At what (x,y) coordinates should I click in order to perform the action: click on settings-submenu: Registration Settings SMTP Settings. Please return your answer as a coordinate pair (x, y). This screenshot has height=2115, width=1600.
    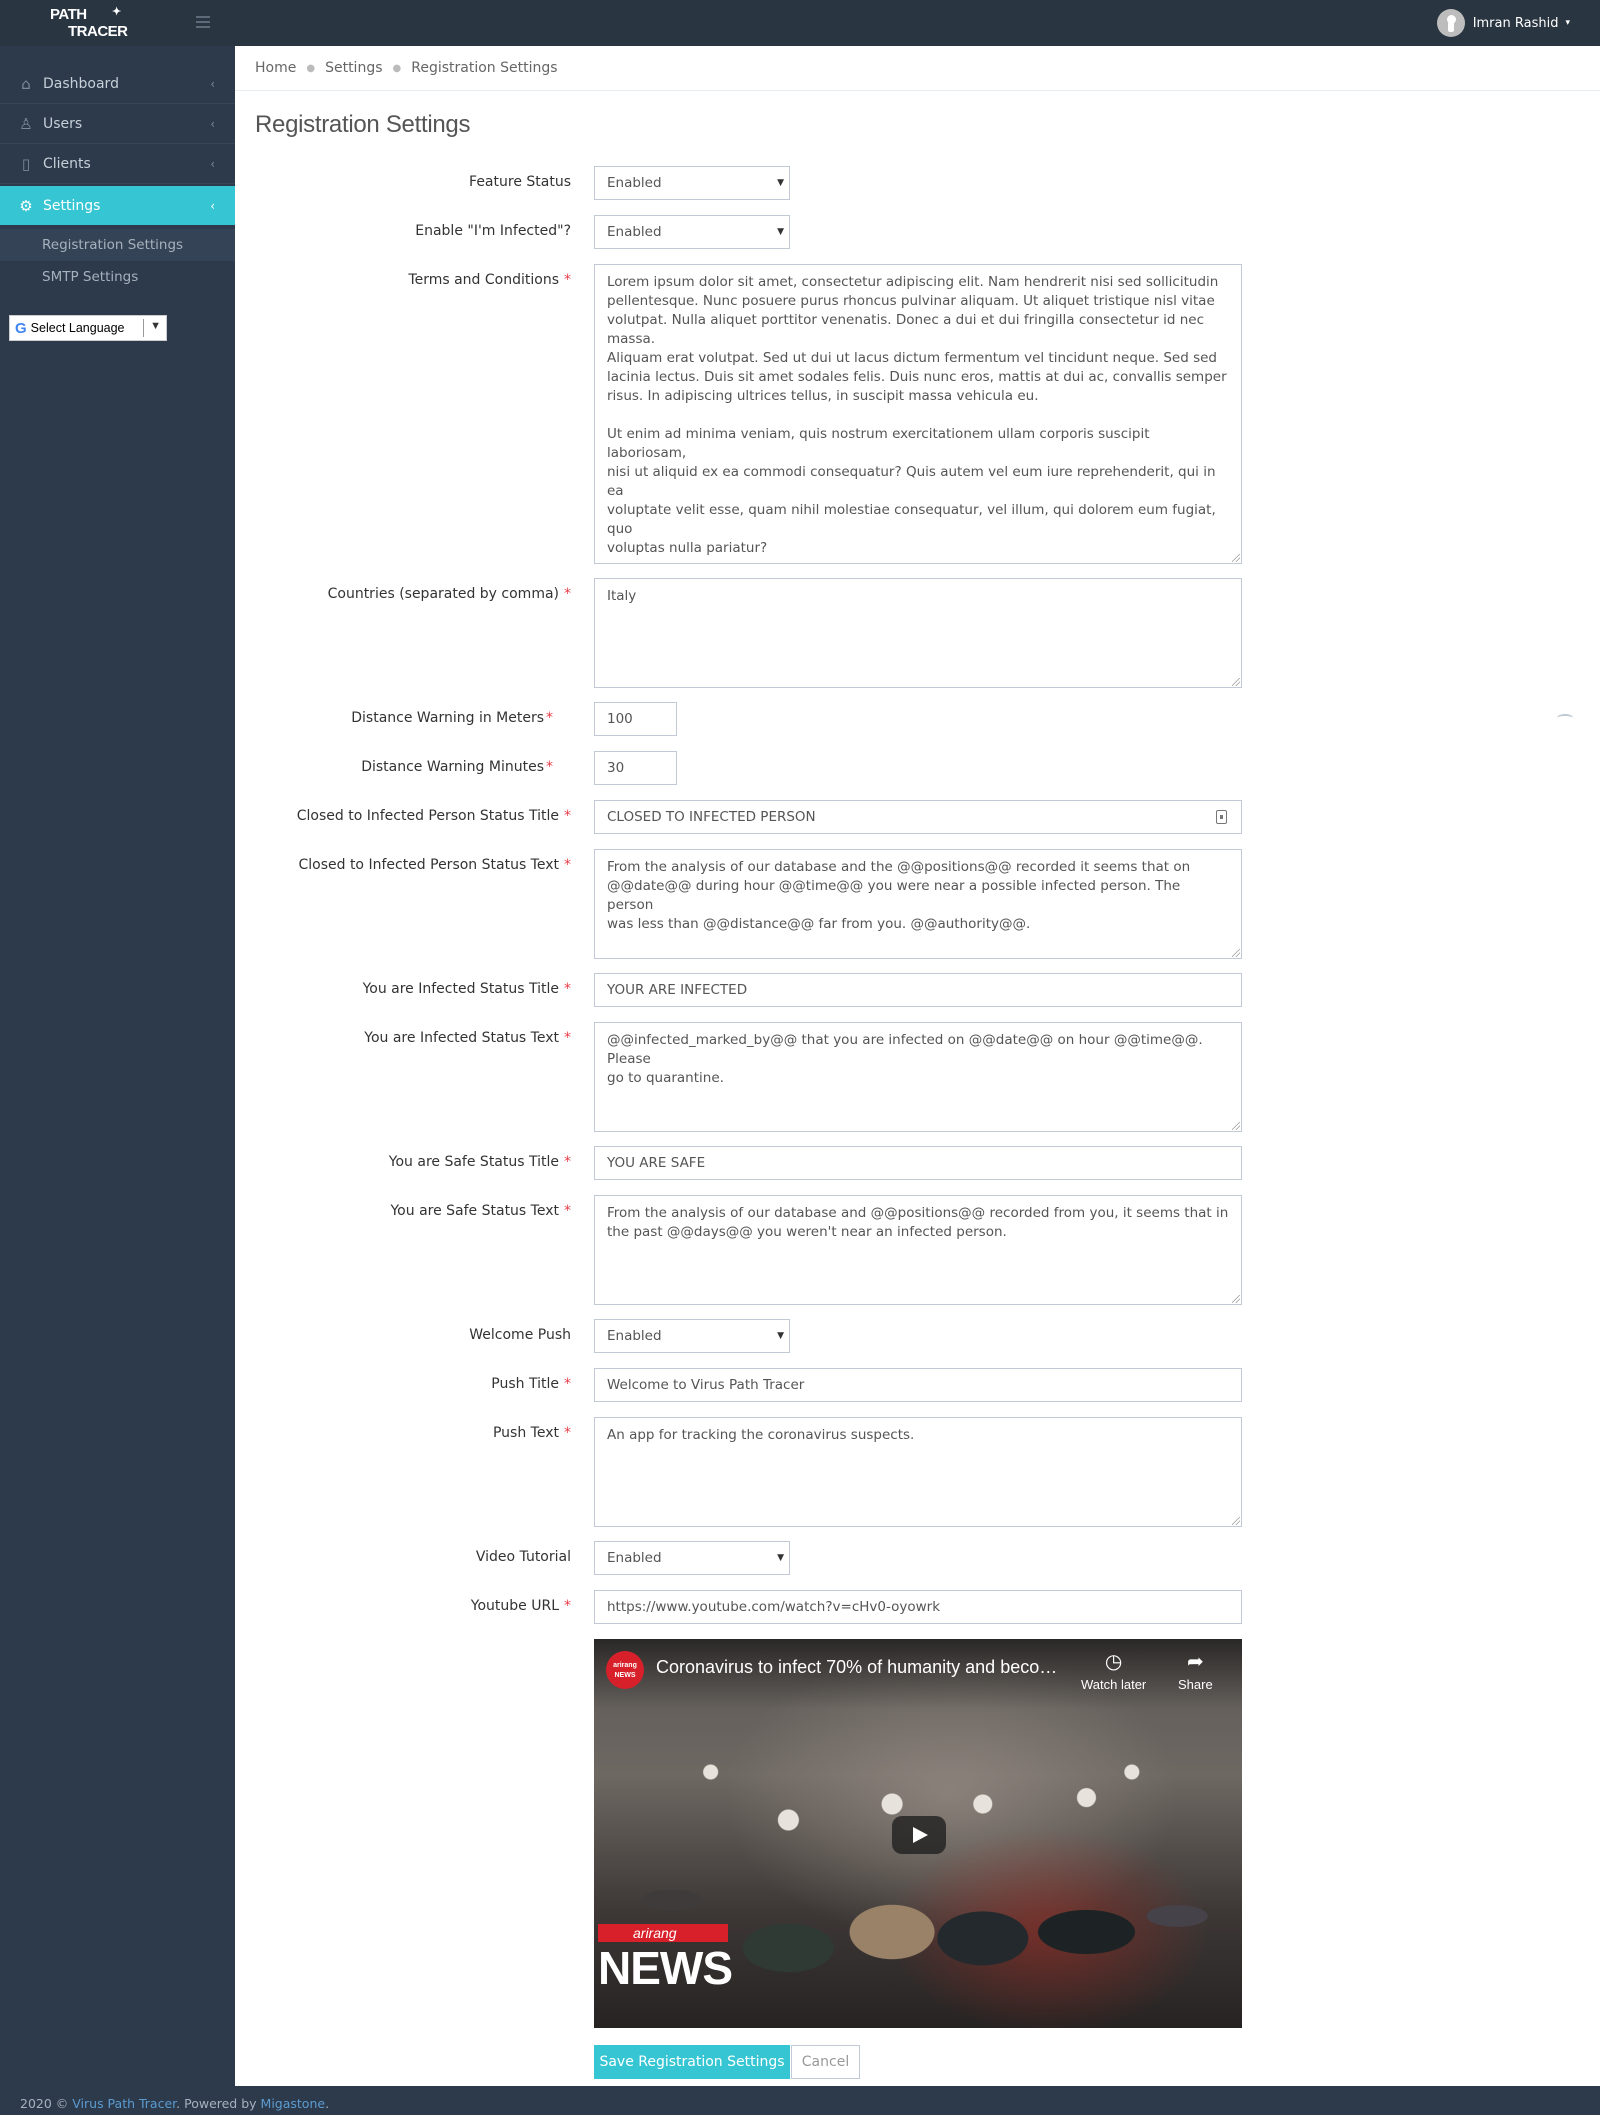
    Looking at the image, I should click on (117, 264).